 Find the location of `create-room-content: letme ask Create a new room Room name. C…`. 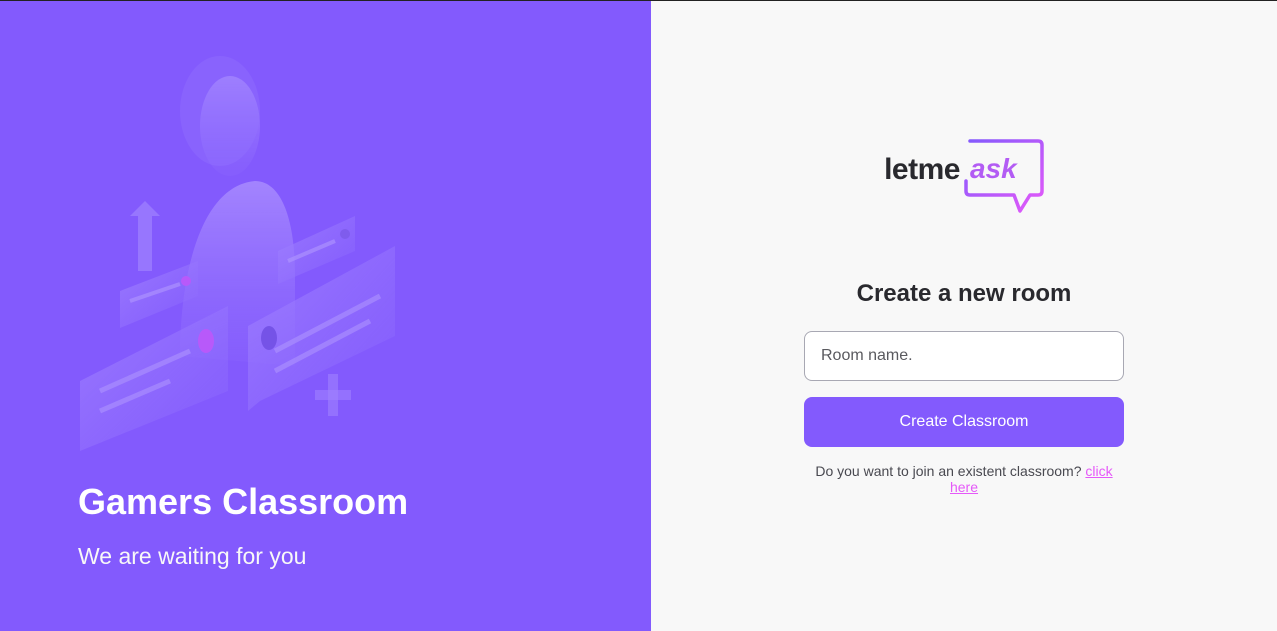

create-room-content: letme ask Create a new room Room name. C… is located at coordinates (964, 317).